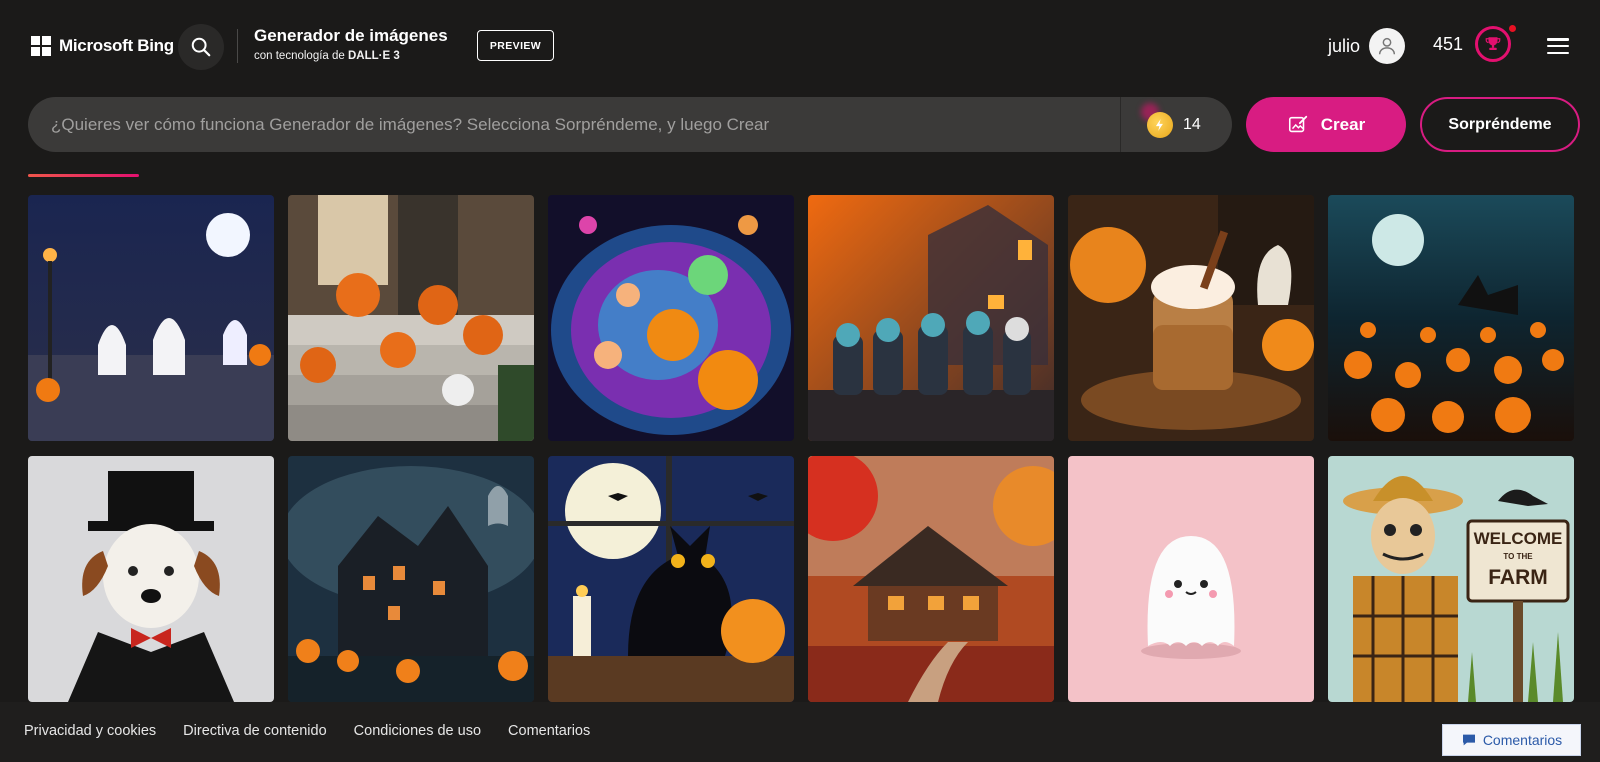 This screenshot has height=762, width=1600. I want to click on rewards-button: 451, so click(1475, 43).